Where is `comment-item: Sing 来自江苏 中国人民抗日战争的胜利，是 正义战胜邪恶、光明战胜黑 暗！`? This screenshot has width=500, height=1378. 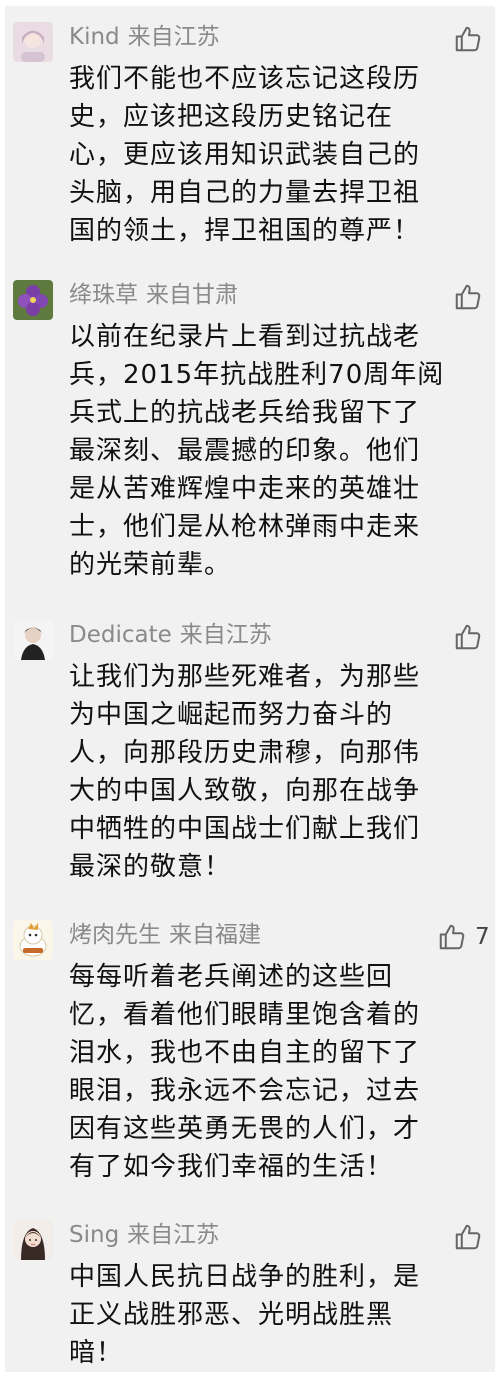 comment-item: Sing 来自江苏 中国人民抗日战争的胜利，是 正义战胜邪恶、光明战胜黑 暗！ is located at coordinates (250, 1290).